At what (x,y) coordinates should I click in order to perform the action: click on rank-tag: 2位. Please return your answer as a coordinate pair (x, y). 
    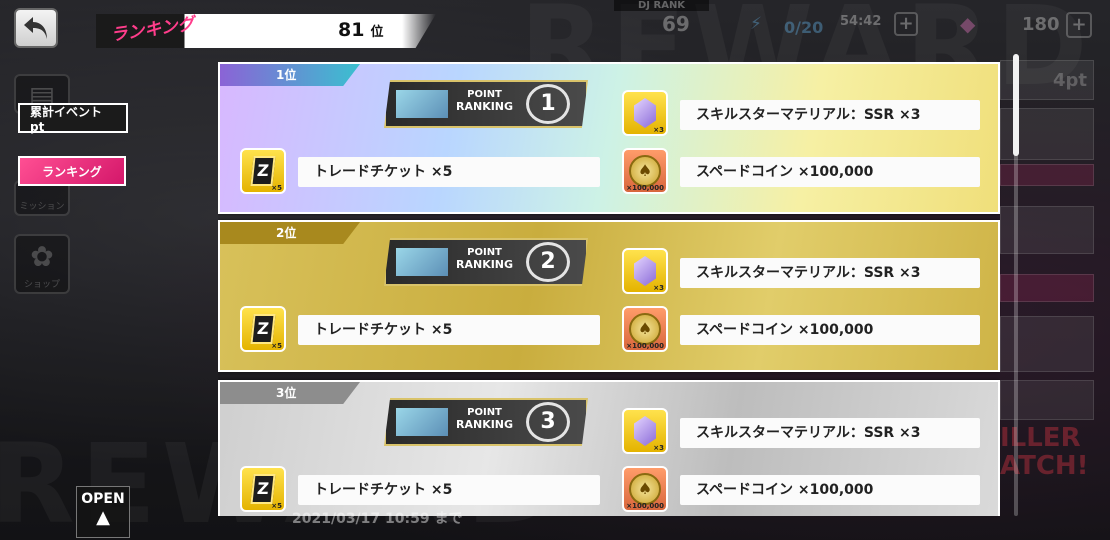
    Looking at the image, I should click on (290, 233).